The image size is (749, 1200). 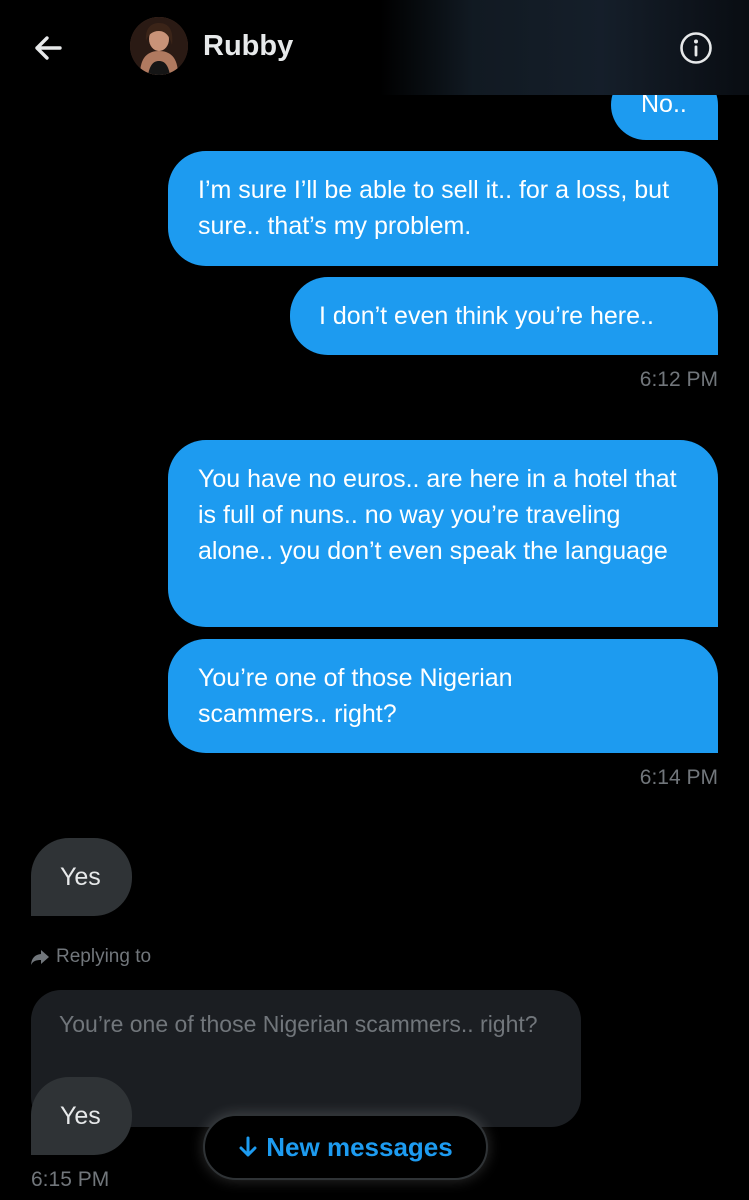 I want to click on message-timestamp: 6:14 PM, so click(x=678, y=777).